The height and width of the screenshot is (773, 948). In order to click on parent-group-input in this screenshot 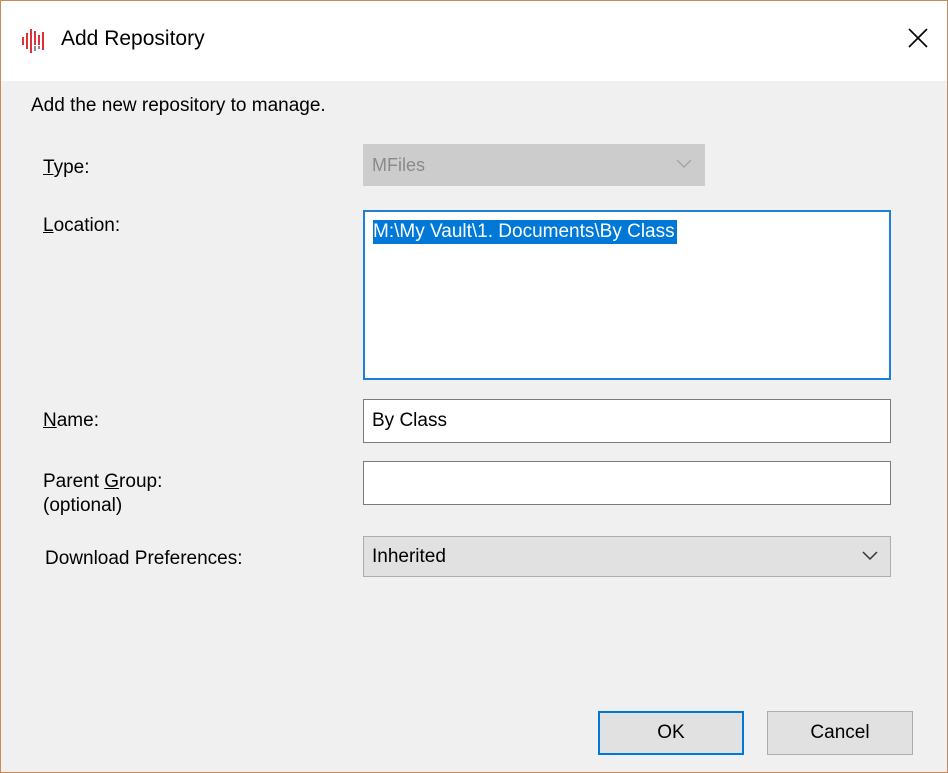, I will do `click(627, 483)`.